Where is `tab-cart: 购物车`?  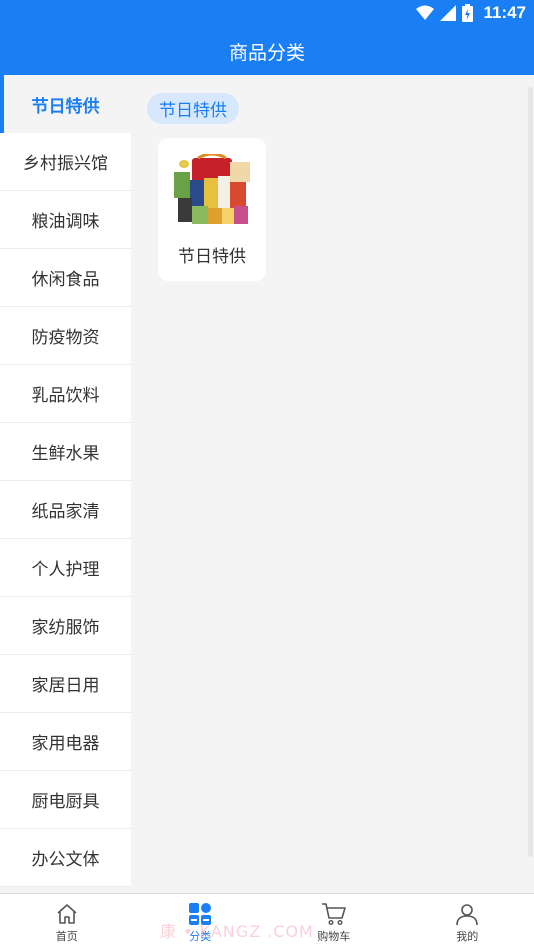 tab-cart: 购物车 is located at coordinates (334, 922).